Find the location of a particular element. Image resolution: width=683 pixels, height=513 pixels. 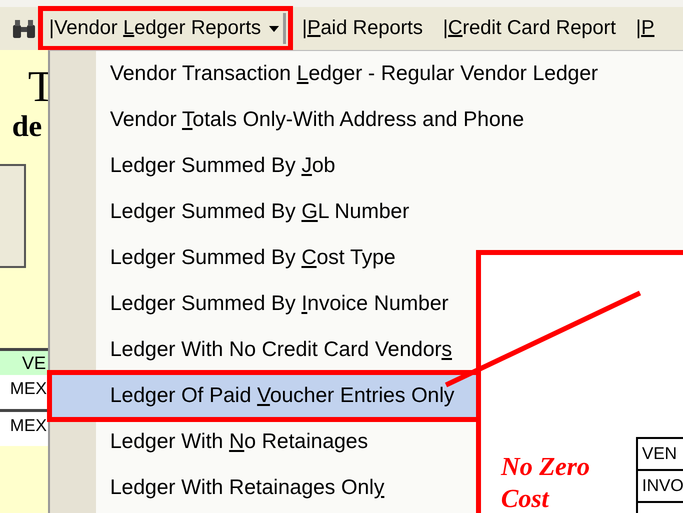

menu-item: Vendor Totals Only-With Address and Phone is located at coordinates (287, 120).